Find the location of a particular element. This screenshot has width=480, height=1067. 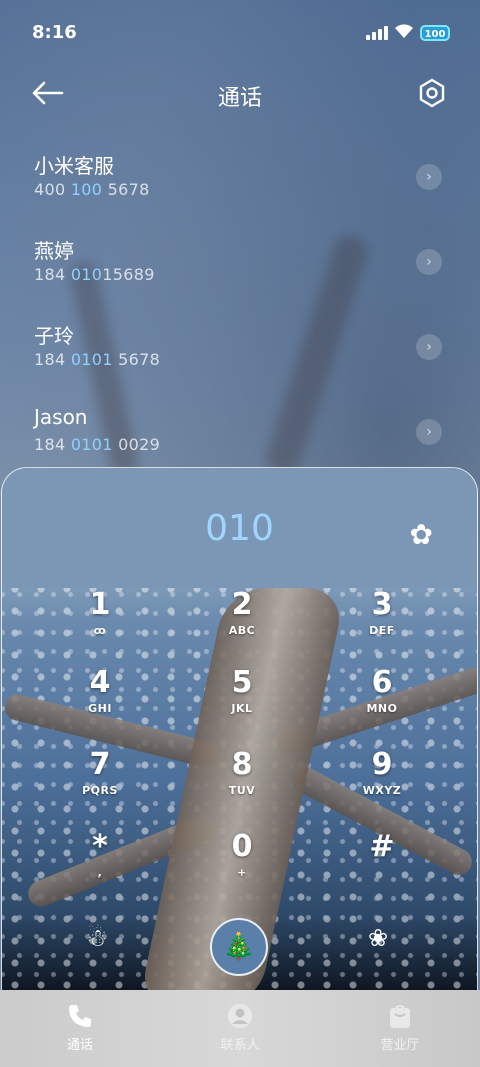

key-7: 7 PQRS is located at coordinates (100, 783).